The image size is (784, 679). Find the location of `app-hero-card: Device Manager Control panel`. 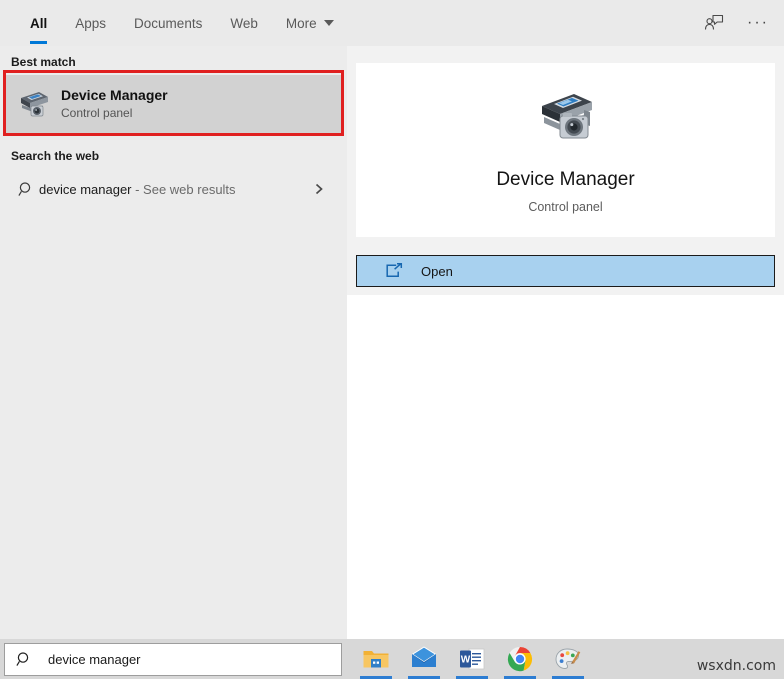

app-hero-card: Device Manager Control panel is located at coordinates (565, 150).